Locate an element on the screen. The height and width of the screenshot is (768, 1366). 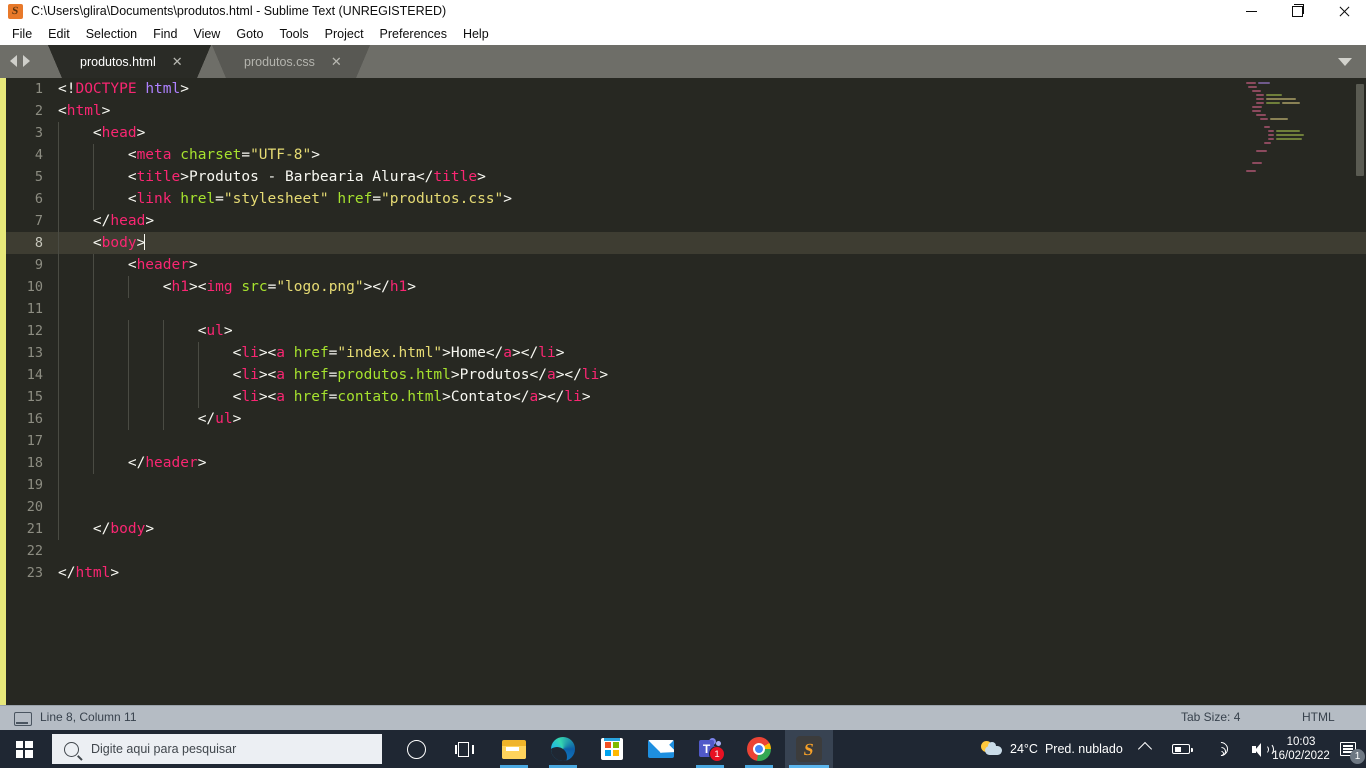
code-line: <li><a href="index.html">Home</a></li> is located at coordinates (708, 353).